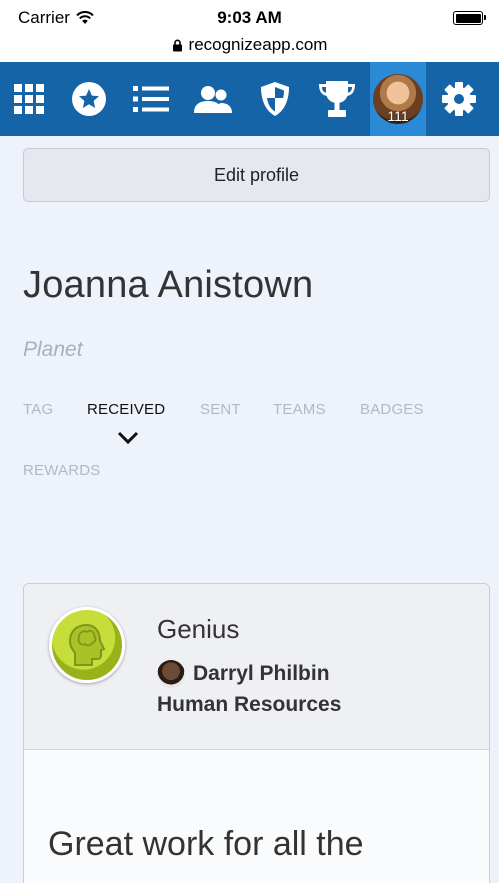 The width and height of the screenshot is (499, 883). I want to click on profile-name: Joanna Anistown, so click(168, 285).